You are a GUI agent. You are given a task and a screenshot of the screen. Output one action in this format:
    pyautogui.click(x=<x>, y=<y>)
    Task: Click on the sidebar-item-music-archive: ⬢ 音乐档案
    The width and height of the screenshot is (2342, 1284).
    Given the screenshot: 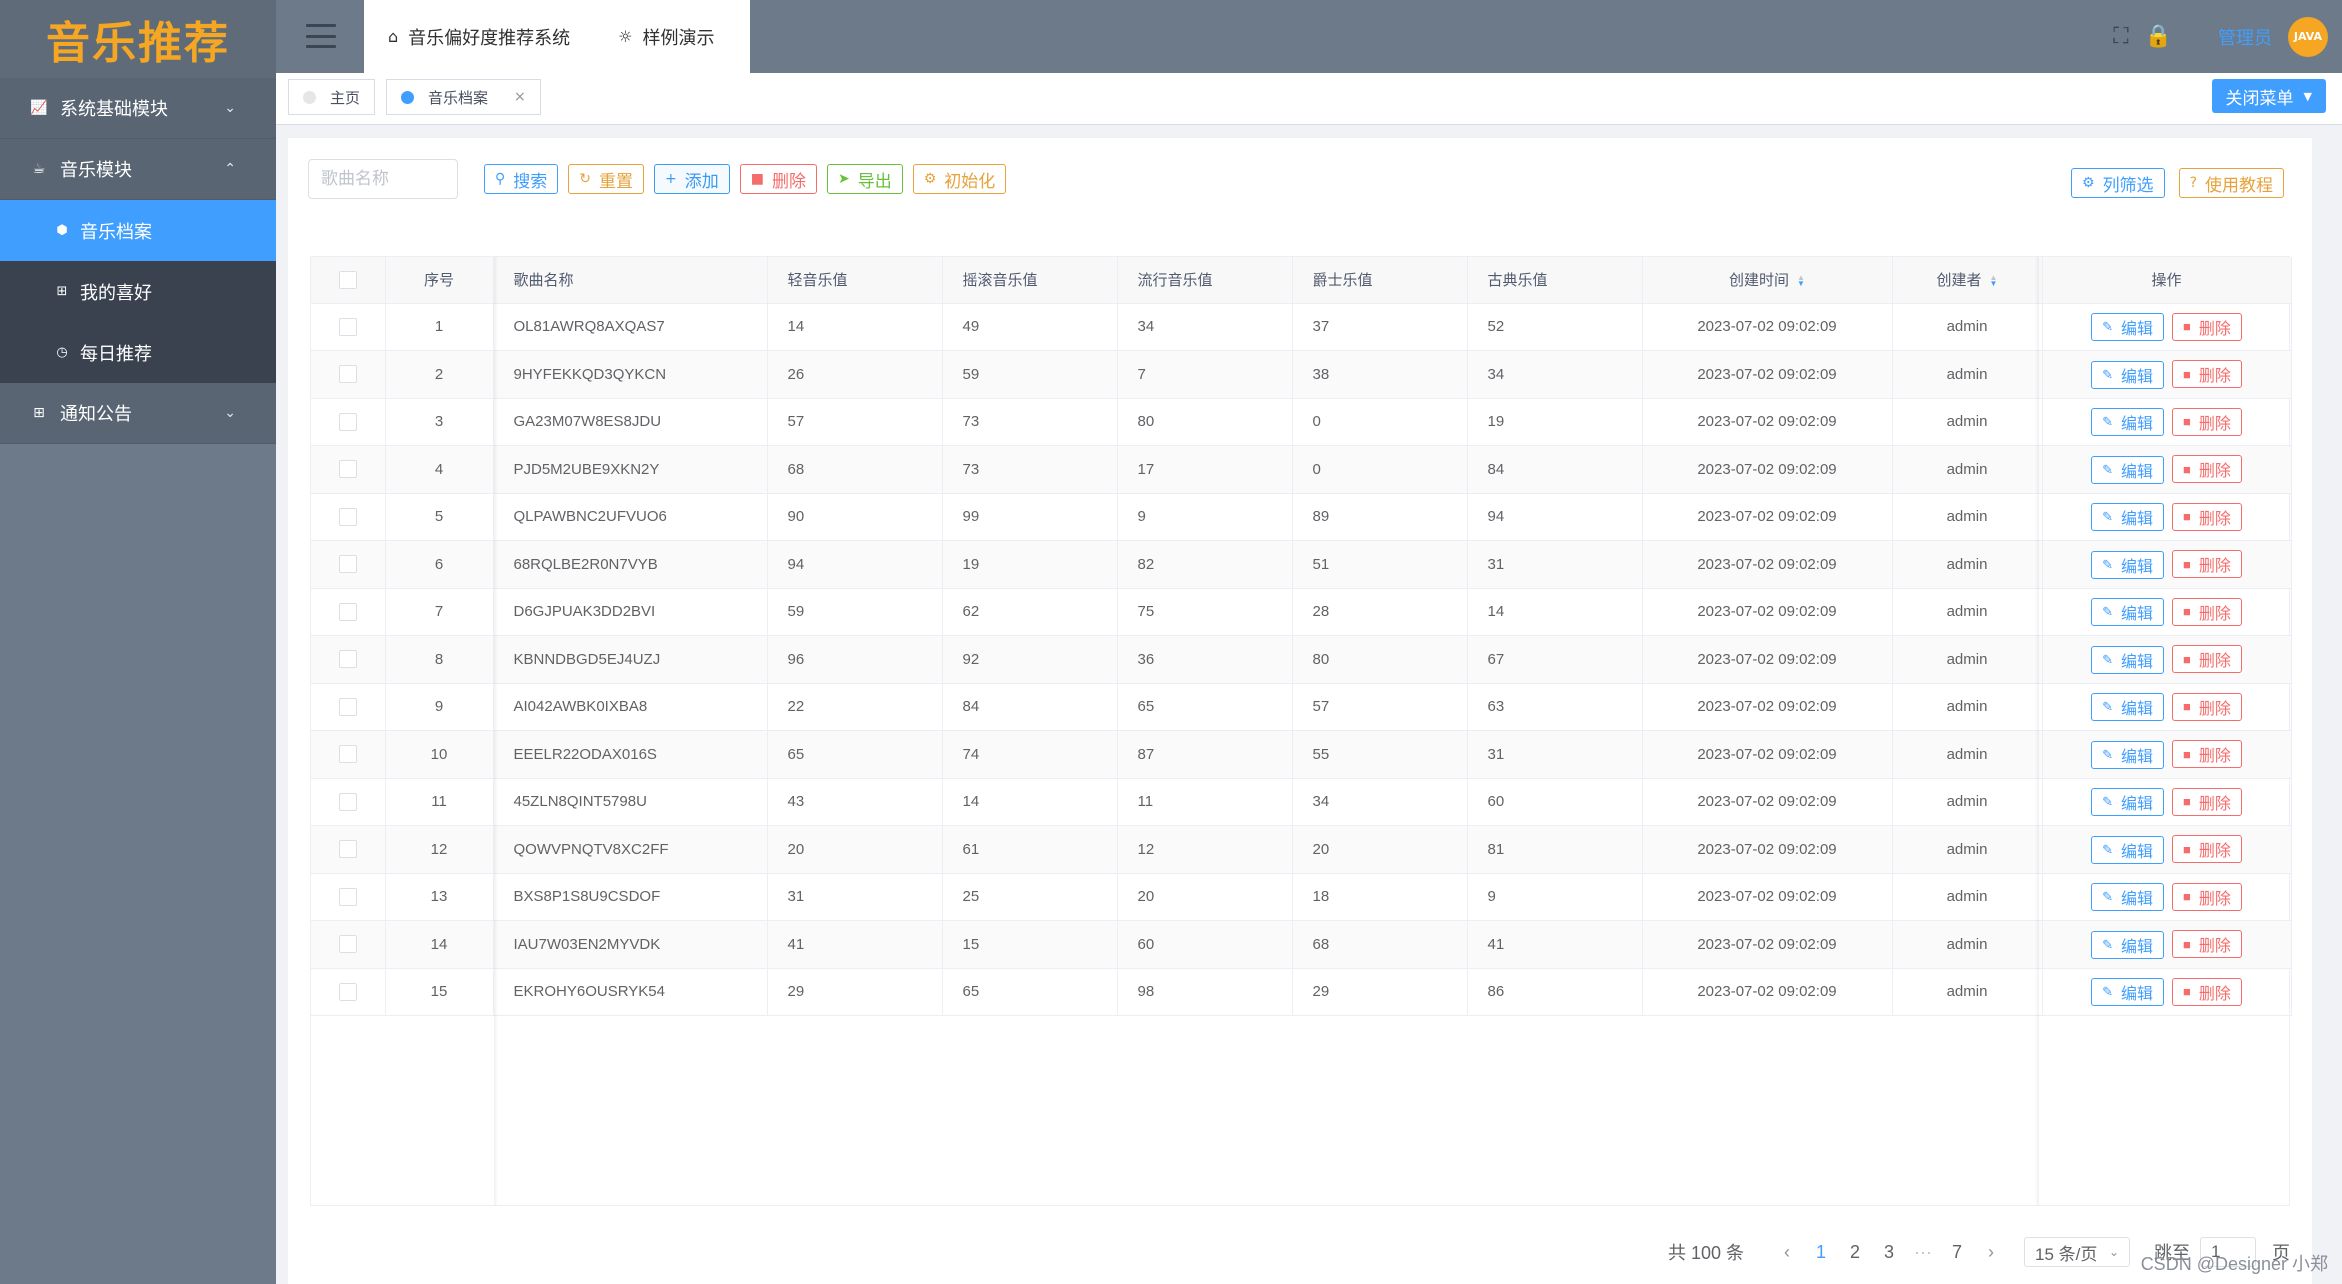 What is the action you would take?
    pyautogui.click(x=138, y=230)
    